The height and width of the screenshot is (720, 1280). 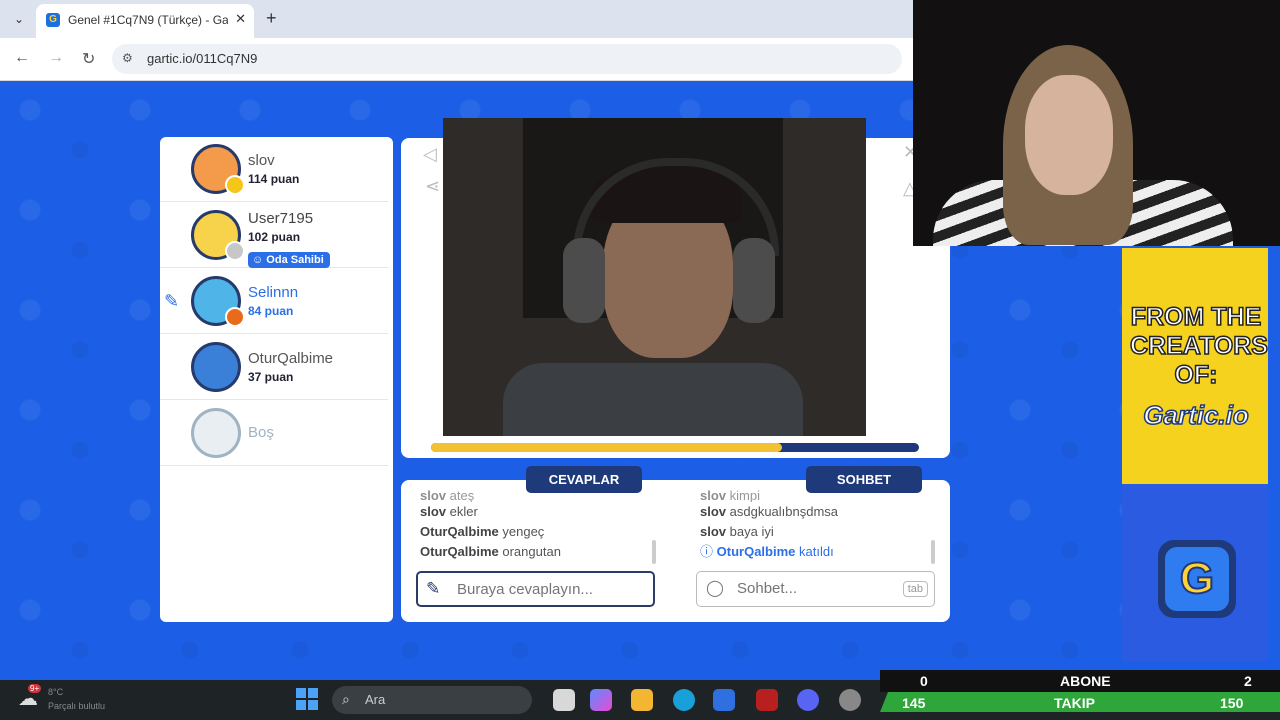 What do you see at coordinates (552, 589) in the screenshot?
I see `answer-input` at bounding box center [552, 589].